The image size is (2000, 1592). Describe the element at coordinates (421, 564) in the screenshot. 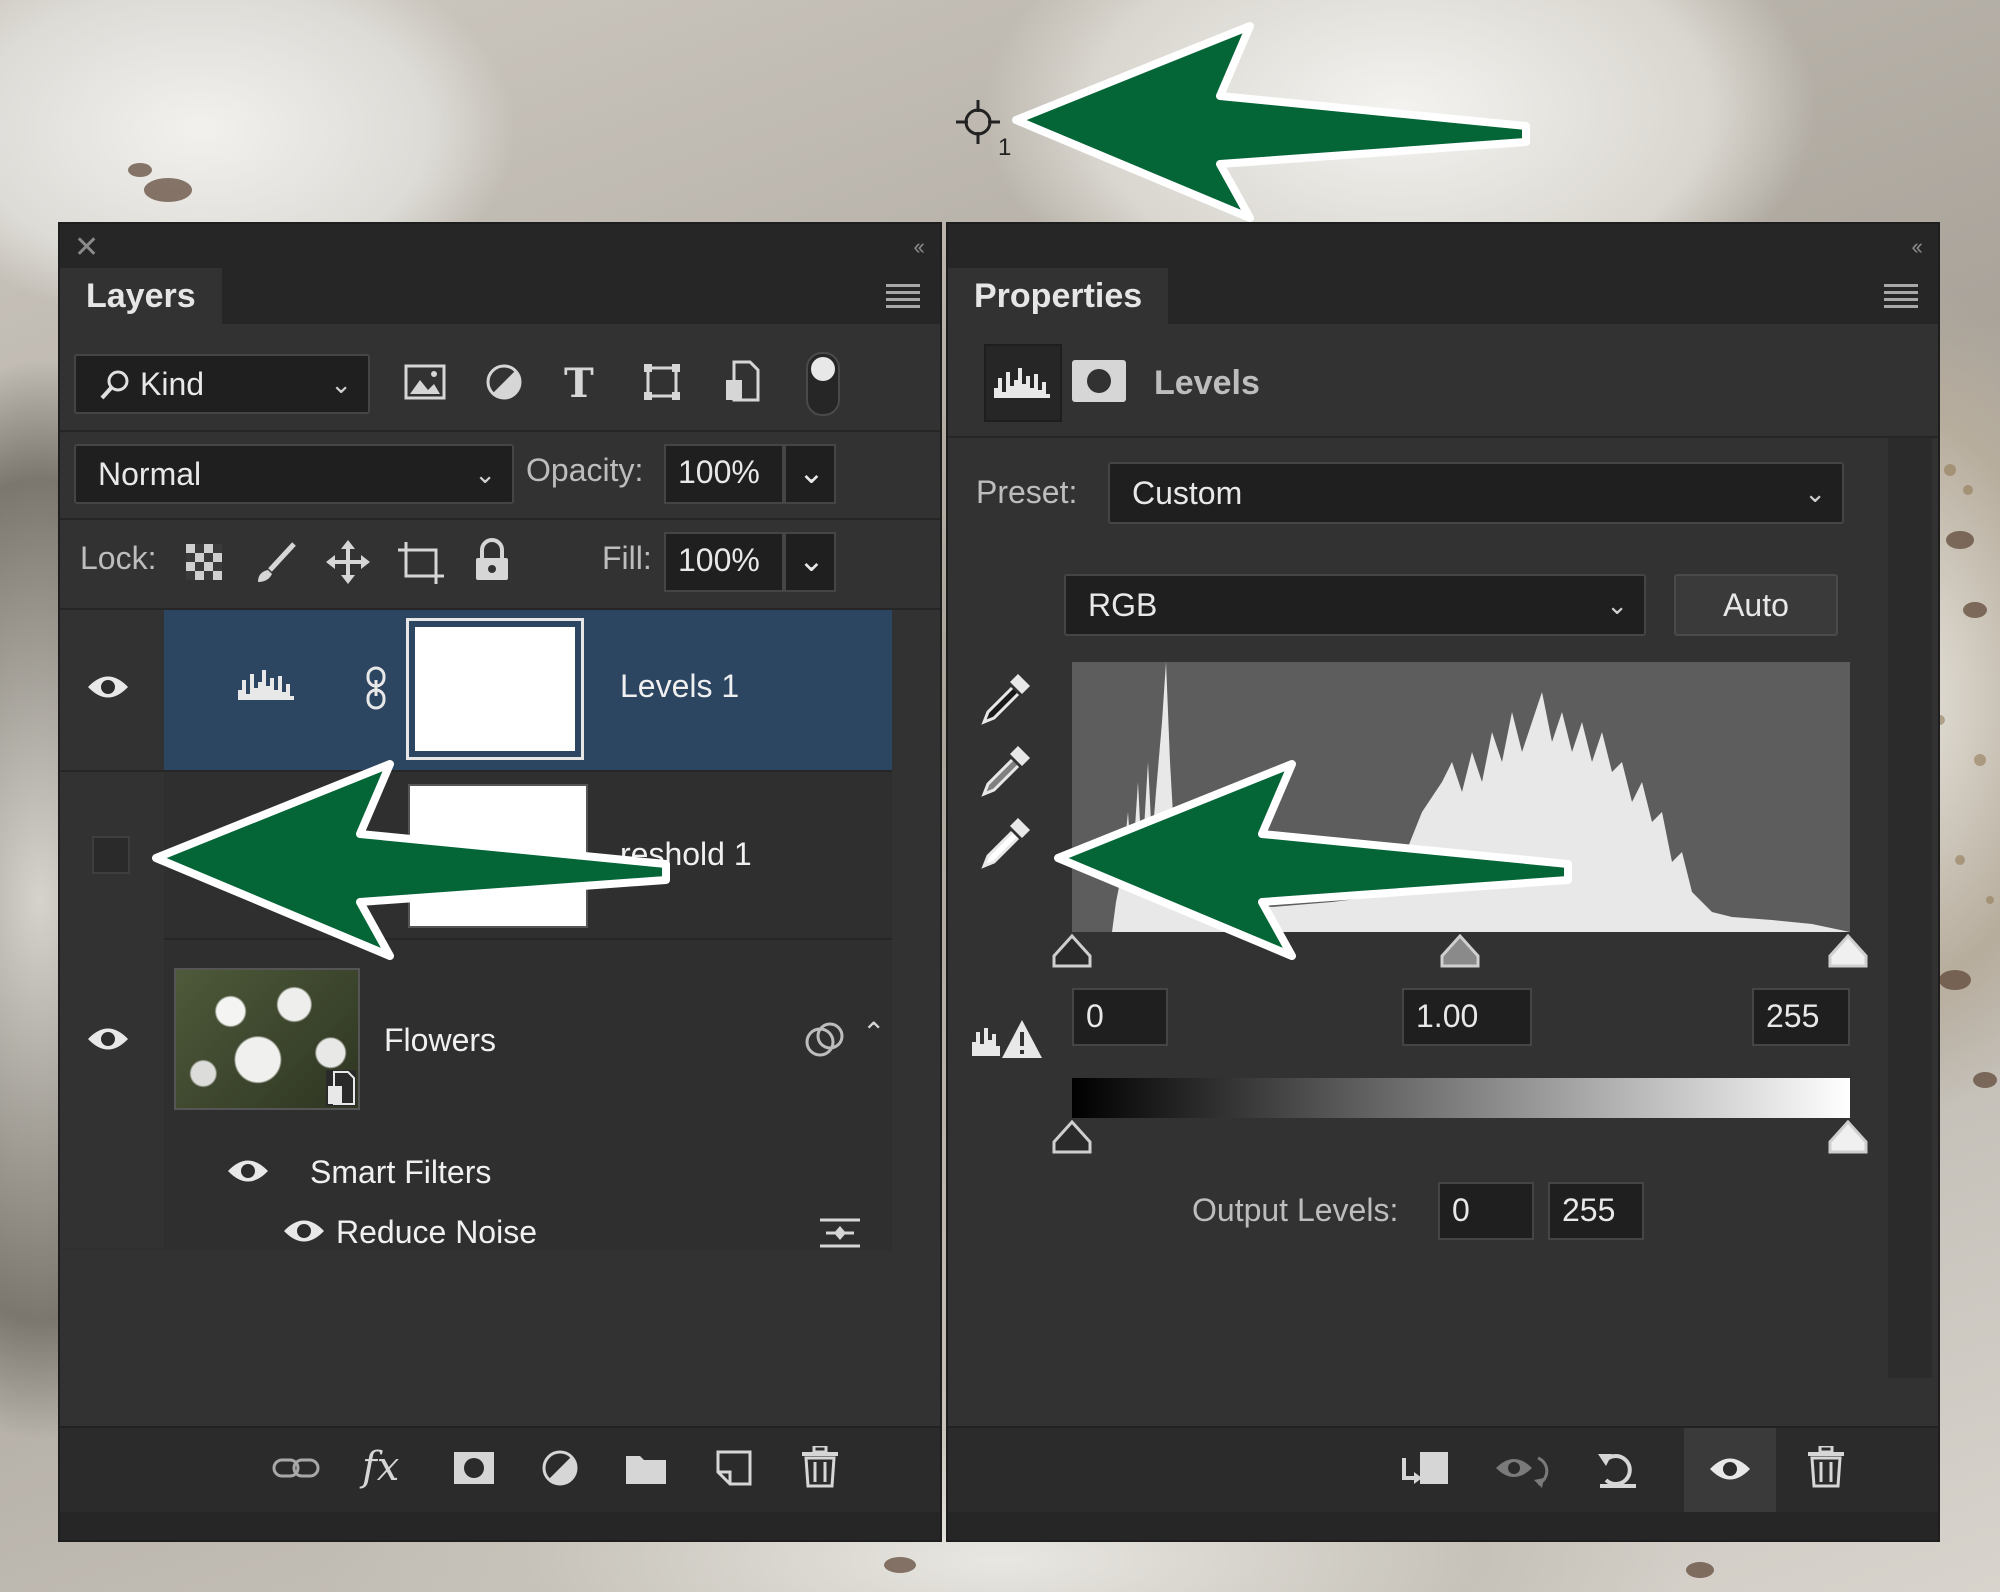

I see `lock-artboard-icon` at that location.